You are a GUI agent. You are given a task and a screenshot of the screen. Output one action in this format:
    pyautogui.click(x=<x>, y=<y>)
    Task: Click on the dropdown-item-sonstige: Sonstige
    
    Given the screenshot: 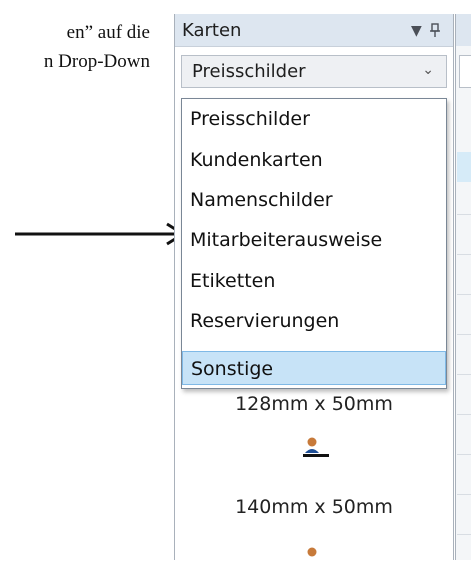 What is the action you would take?
    pyautogui.click(x=314, y=368)
    